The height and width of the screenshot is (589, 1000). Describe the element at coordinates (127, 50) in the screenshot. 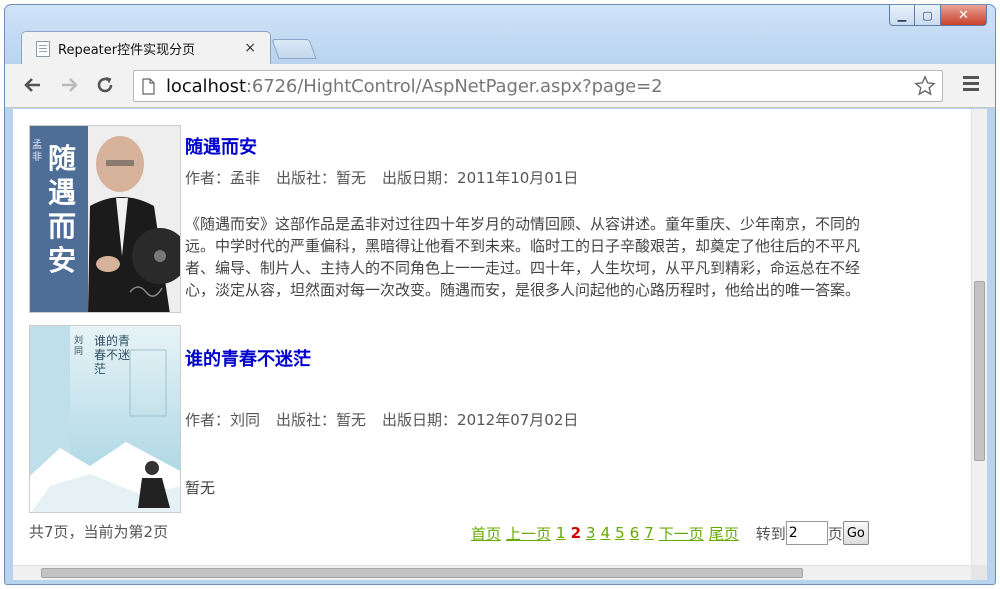

I see `tab-title: Repeater控件实现分页` at that location.